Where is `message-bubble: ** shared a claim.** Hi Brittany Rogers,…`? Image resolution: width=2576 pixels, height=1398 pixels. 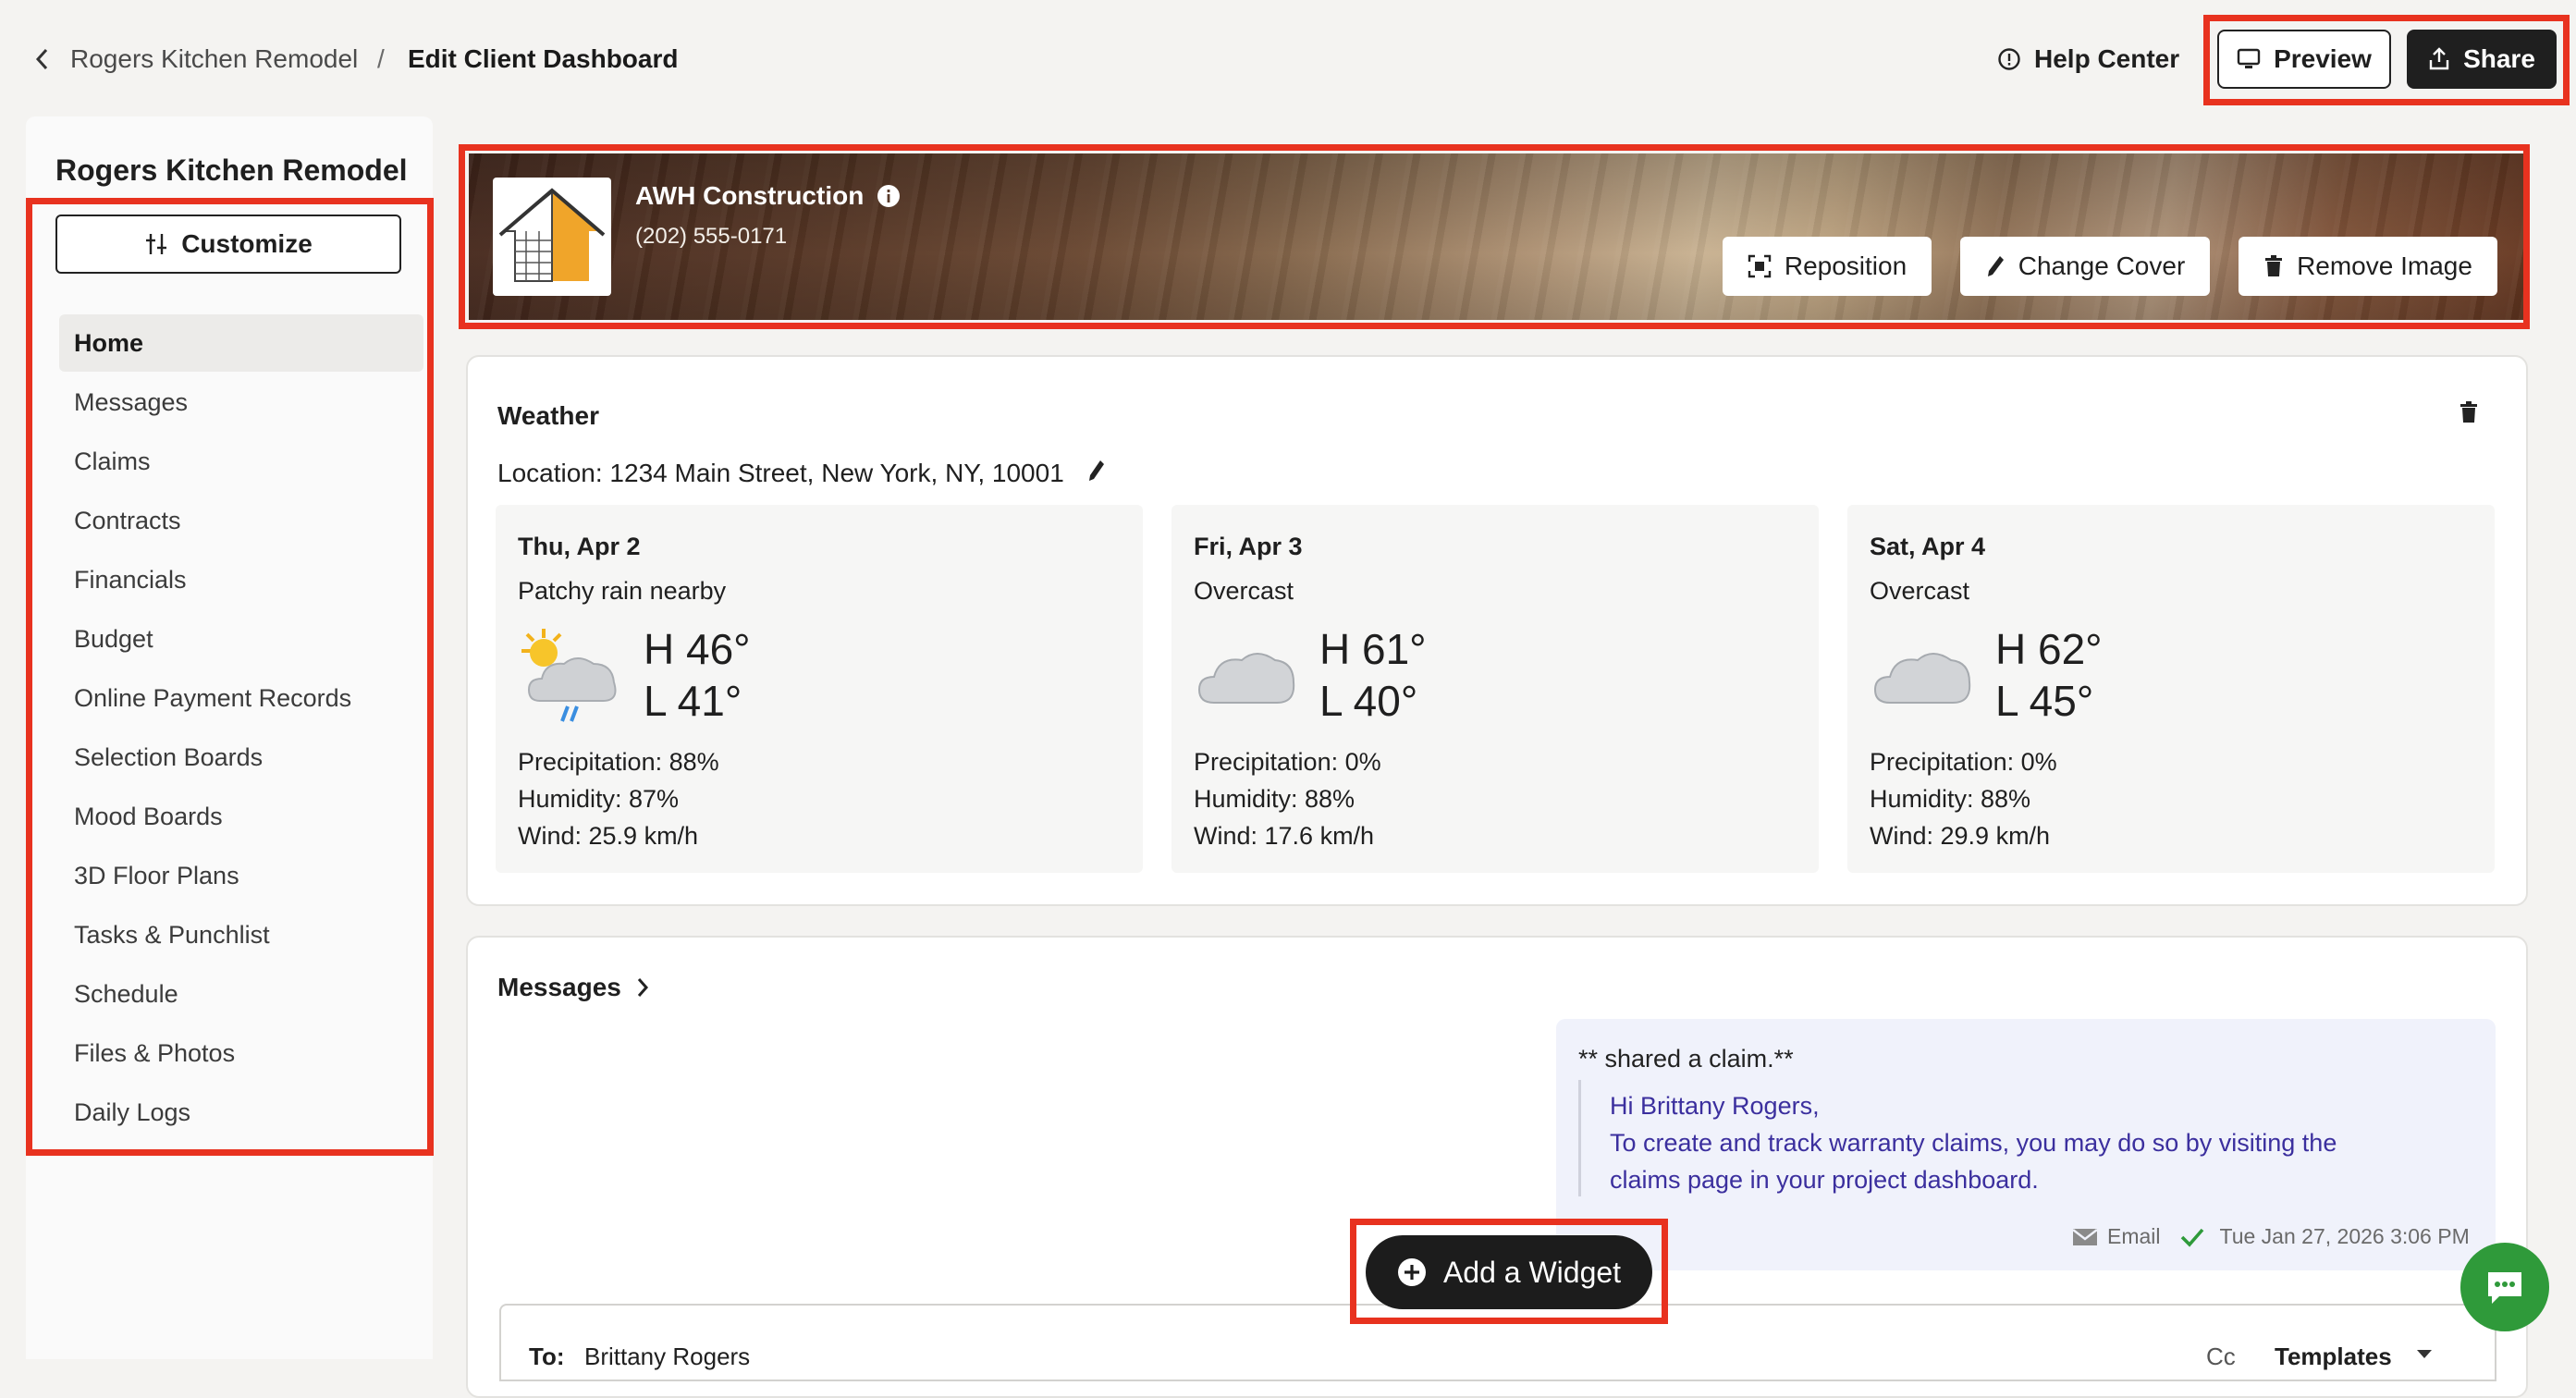 message-bubble: ** shared a claim.** Hi Brittany Rogers,… is located at coordinates (2026, 1145).